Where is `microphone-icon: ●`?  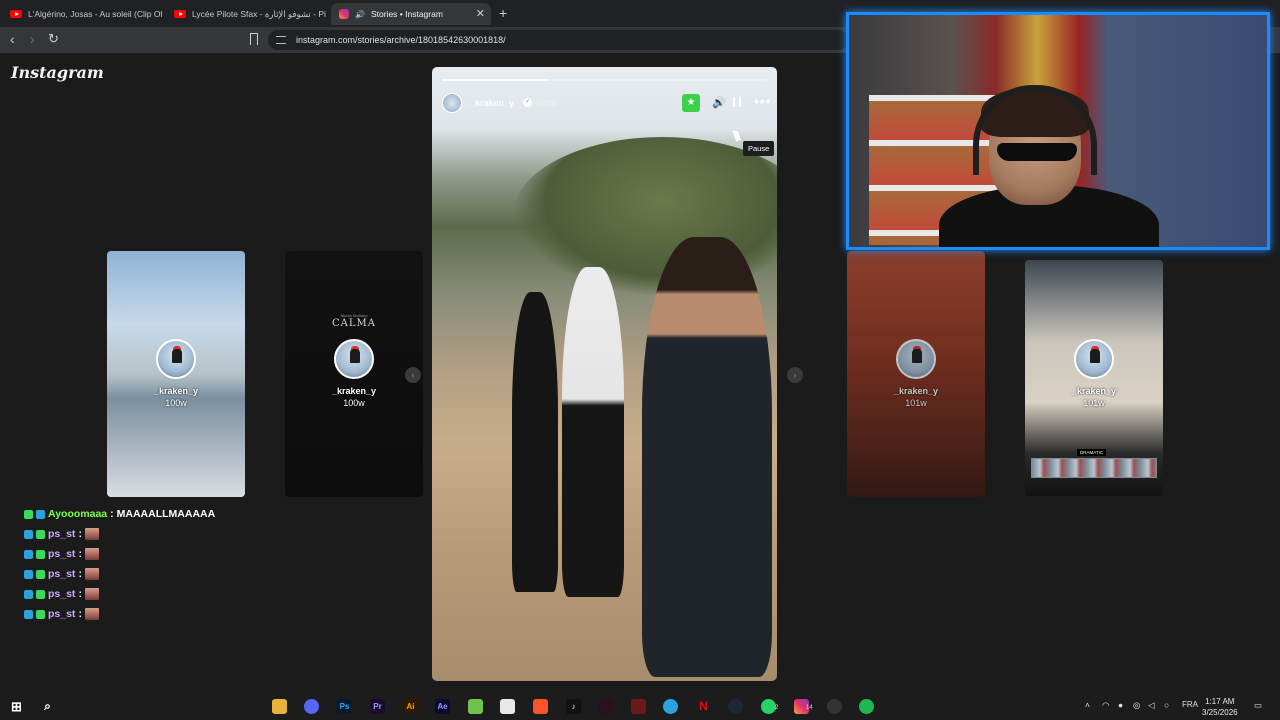 microphone-icon: ● is located at coordinates (1120, 705).